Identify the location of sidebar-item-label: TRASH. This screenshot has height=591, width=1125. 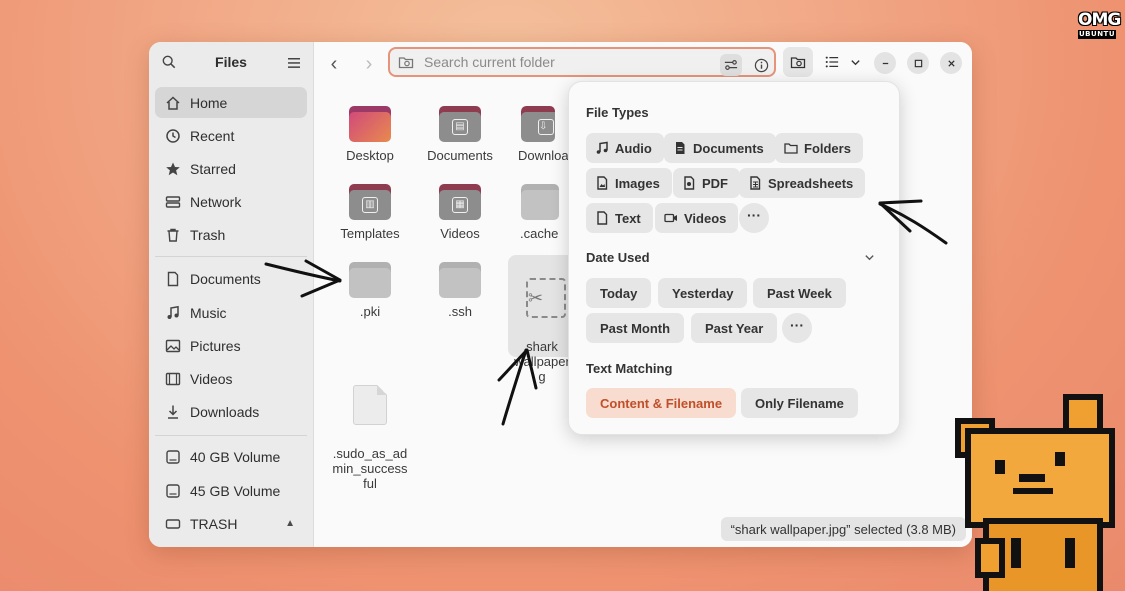
(214, 523).